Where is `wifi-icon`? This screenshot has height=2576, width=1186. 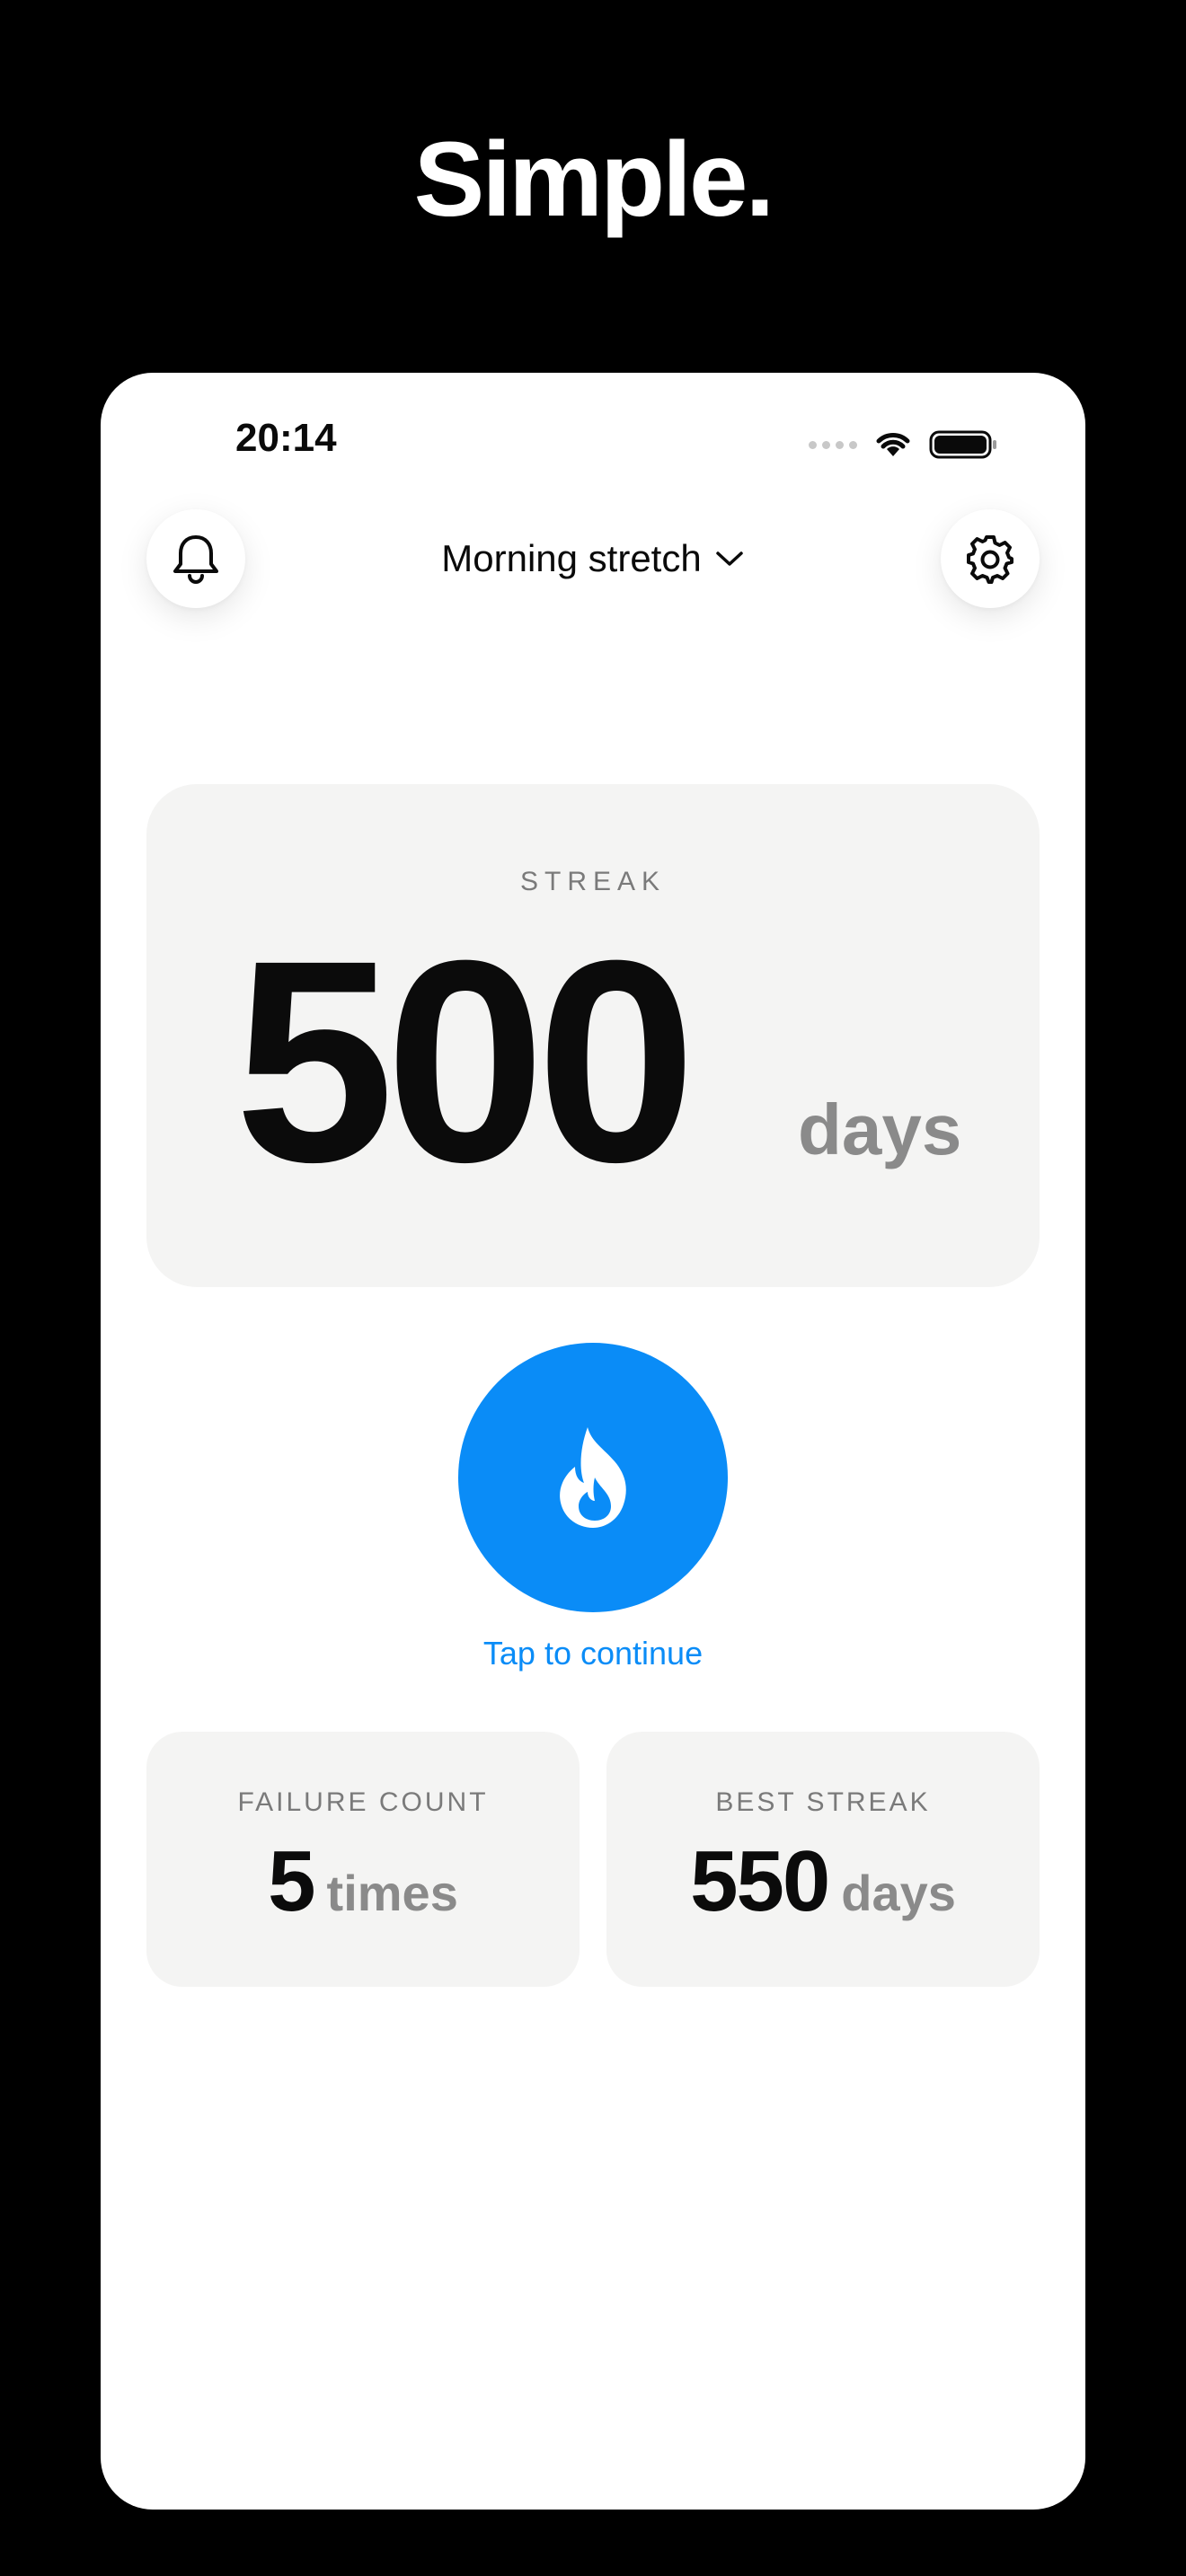 wifi-icon is located at coordinates (893, 444).